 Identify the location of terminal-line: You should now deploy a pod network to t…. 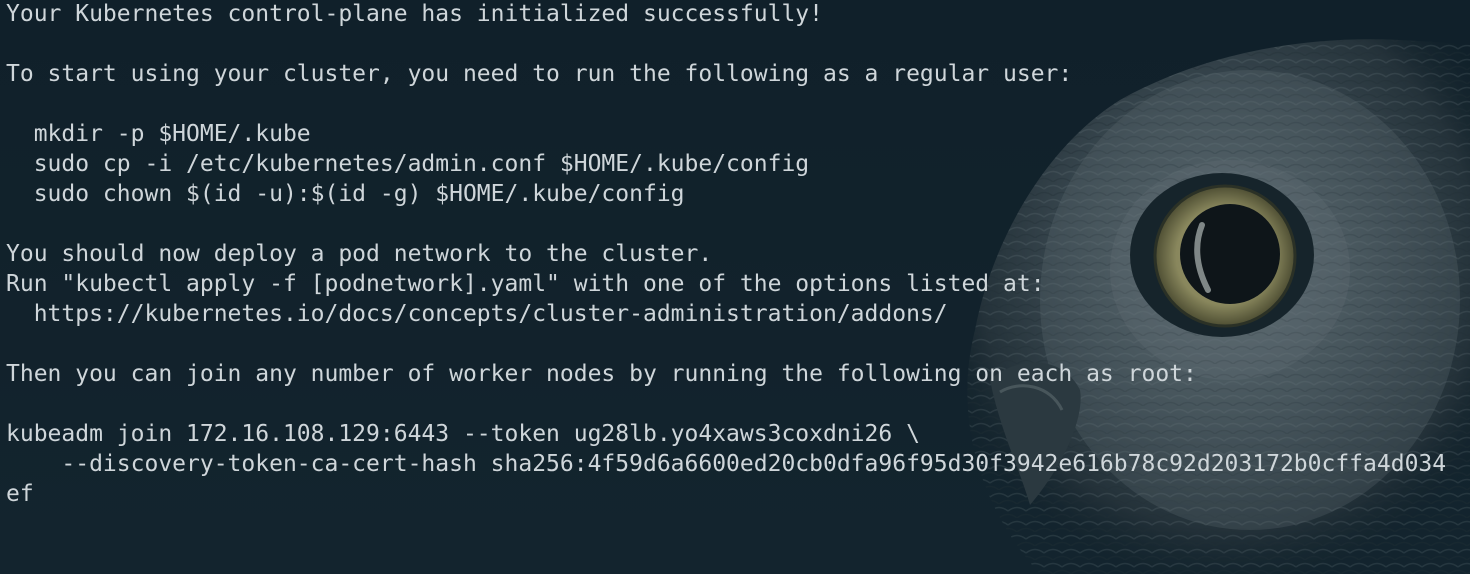
(359, 254).